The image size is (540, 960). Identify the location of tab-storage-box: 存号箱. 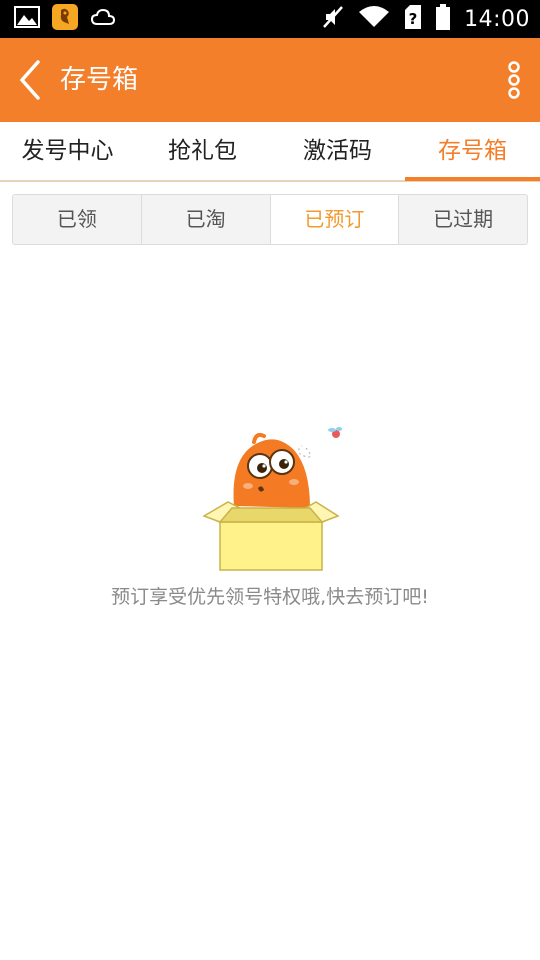
(472, 151).